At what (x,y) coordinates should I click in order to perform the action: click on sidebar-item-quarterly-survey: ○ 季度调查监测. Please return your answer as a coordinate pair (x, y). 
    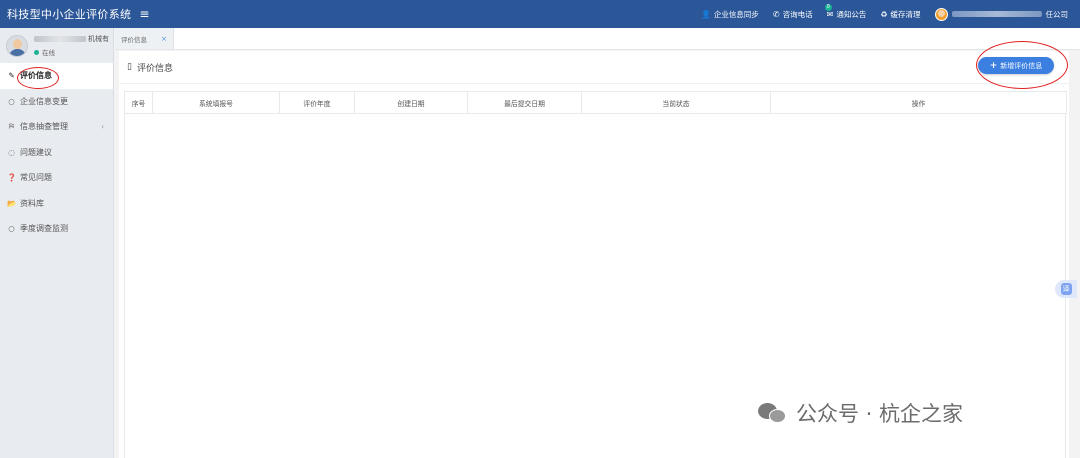
    Looking at the image, I should click on (56, 229).